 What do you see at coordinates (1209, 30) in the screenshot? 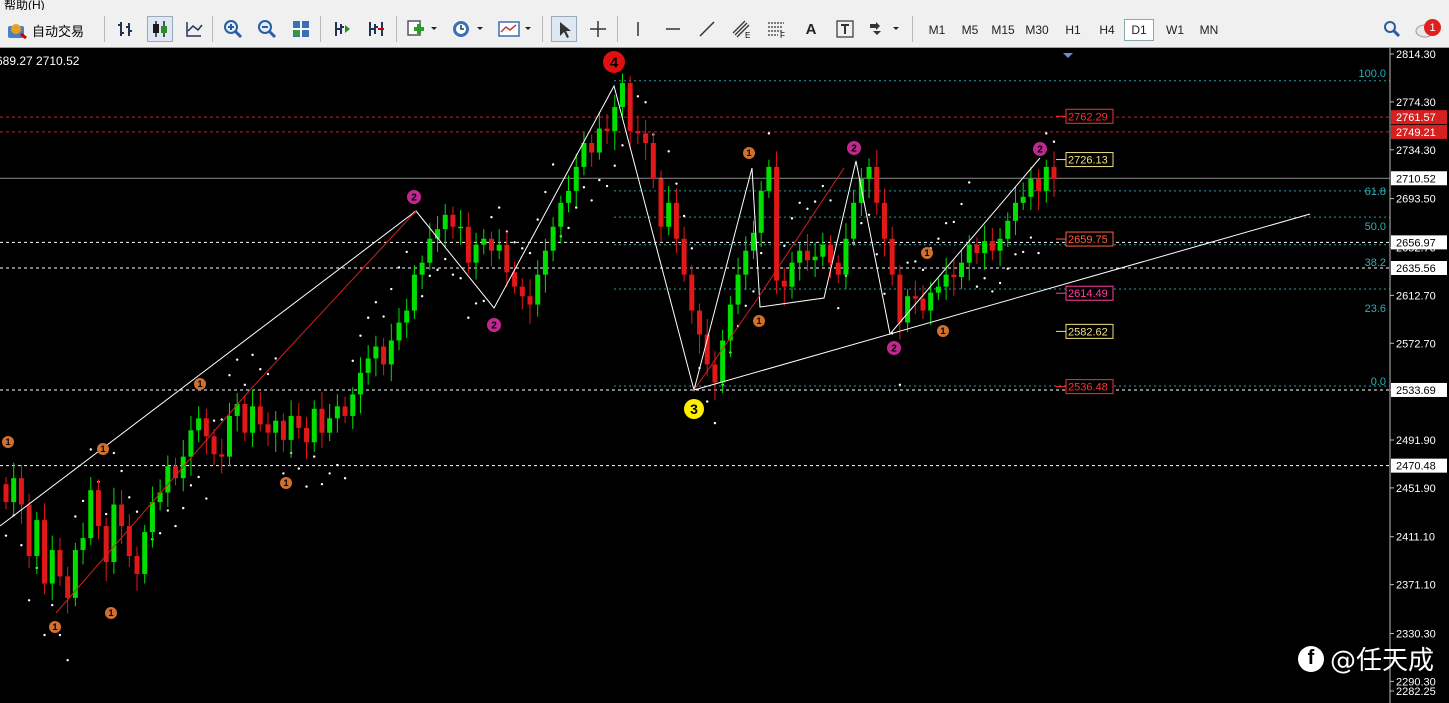
I see `timeframe-mn-button: MN` at bounding box center [1209, 30].